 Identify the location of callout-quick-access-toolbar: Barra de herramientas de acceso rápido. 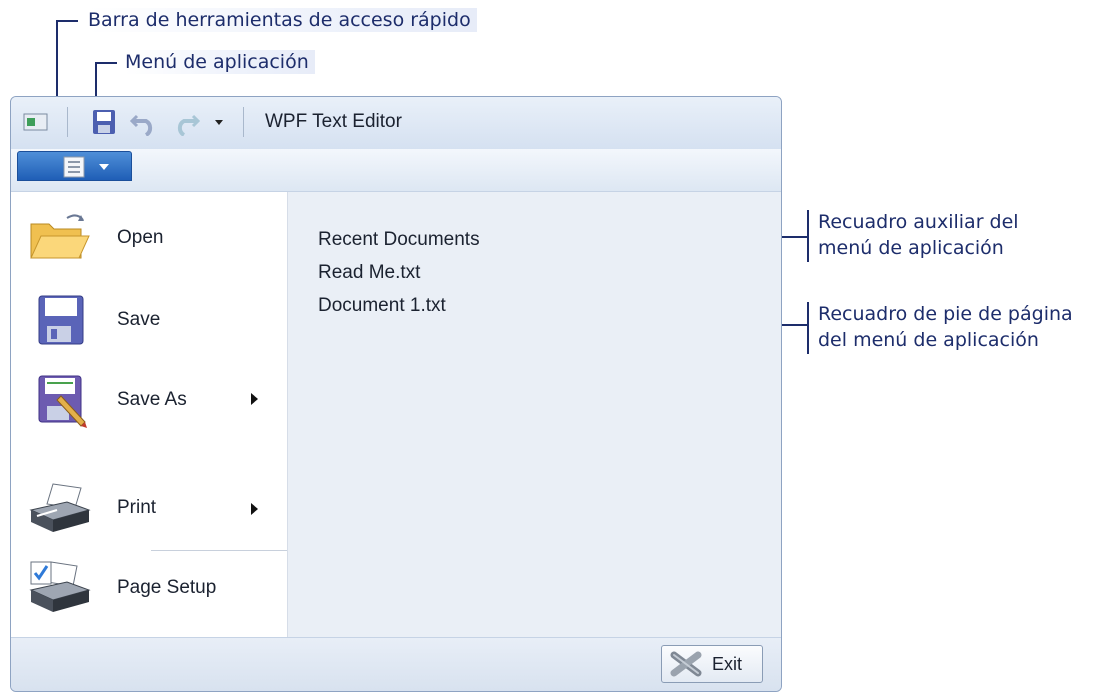
(282, 20).